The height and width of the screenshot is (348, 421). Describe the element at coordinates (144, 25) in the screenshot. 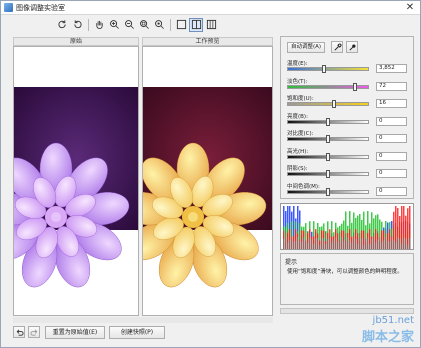

I see `zoom-fit-icon` at that location.